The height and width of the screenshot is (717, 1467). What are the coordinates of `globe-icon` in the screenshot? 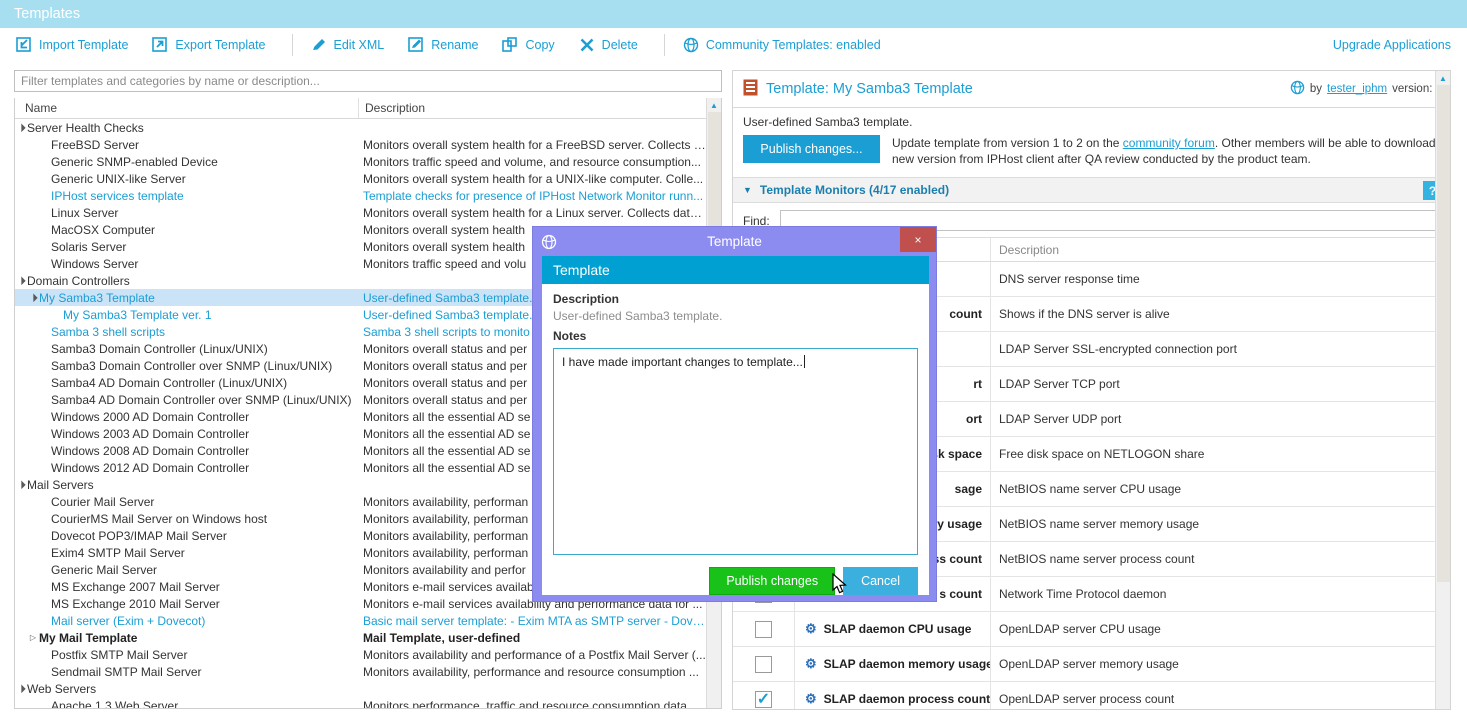 It's located at (691, 45).